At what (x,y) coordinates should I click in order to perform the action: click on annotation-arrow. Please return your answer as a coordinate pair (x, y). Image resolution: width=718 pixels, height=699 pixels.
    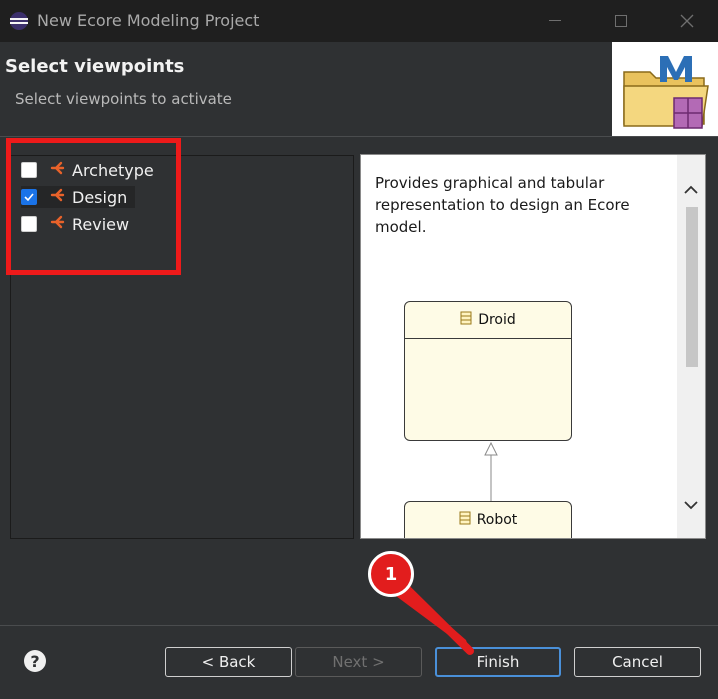
    Looking at the image, I should click on (435, 618).